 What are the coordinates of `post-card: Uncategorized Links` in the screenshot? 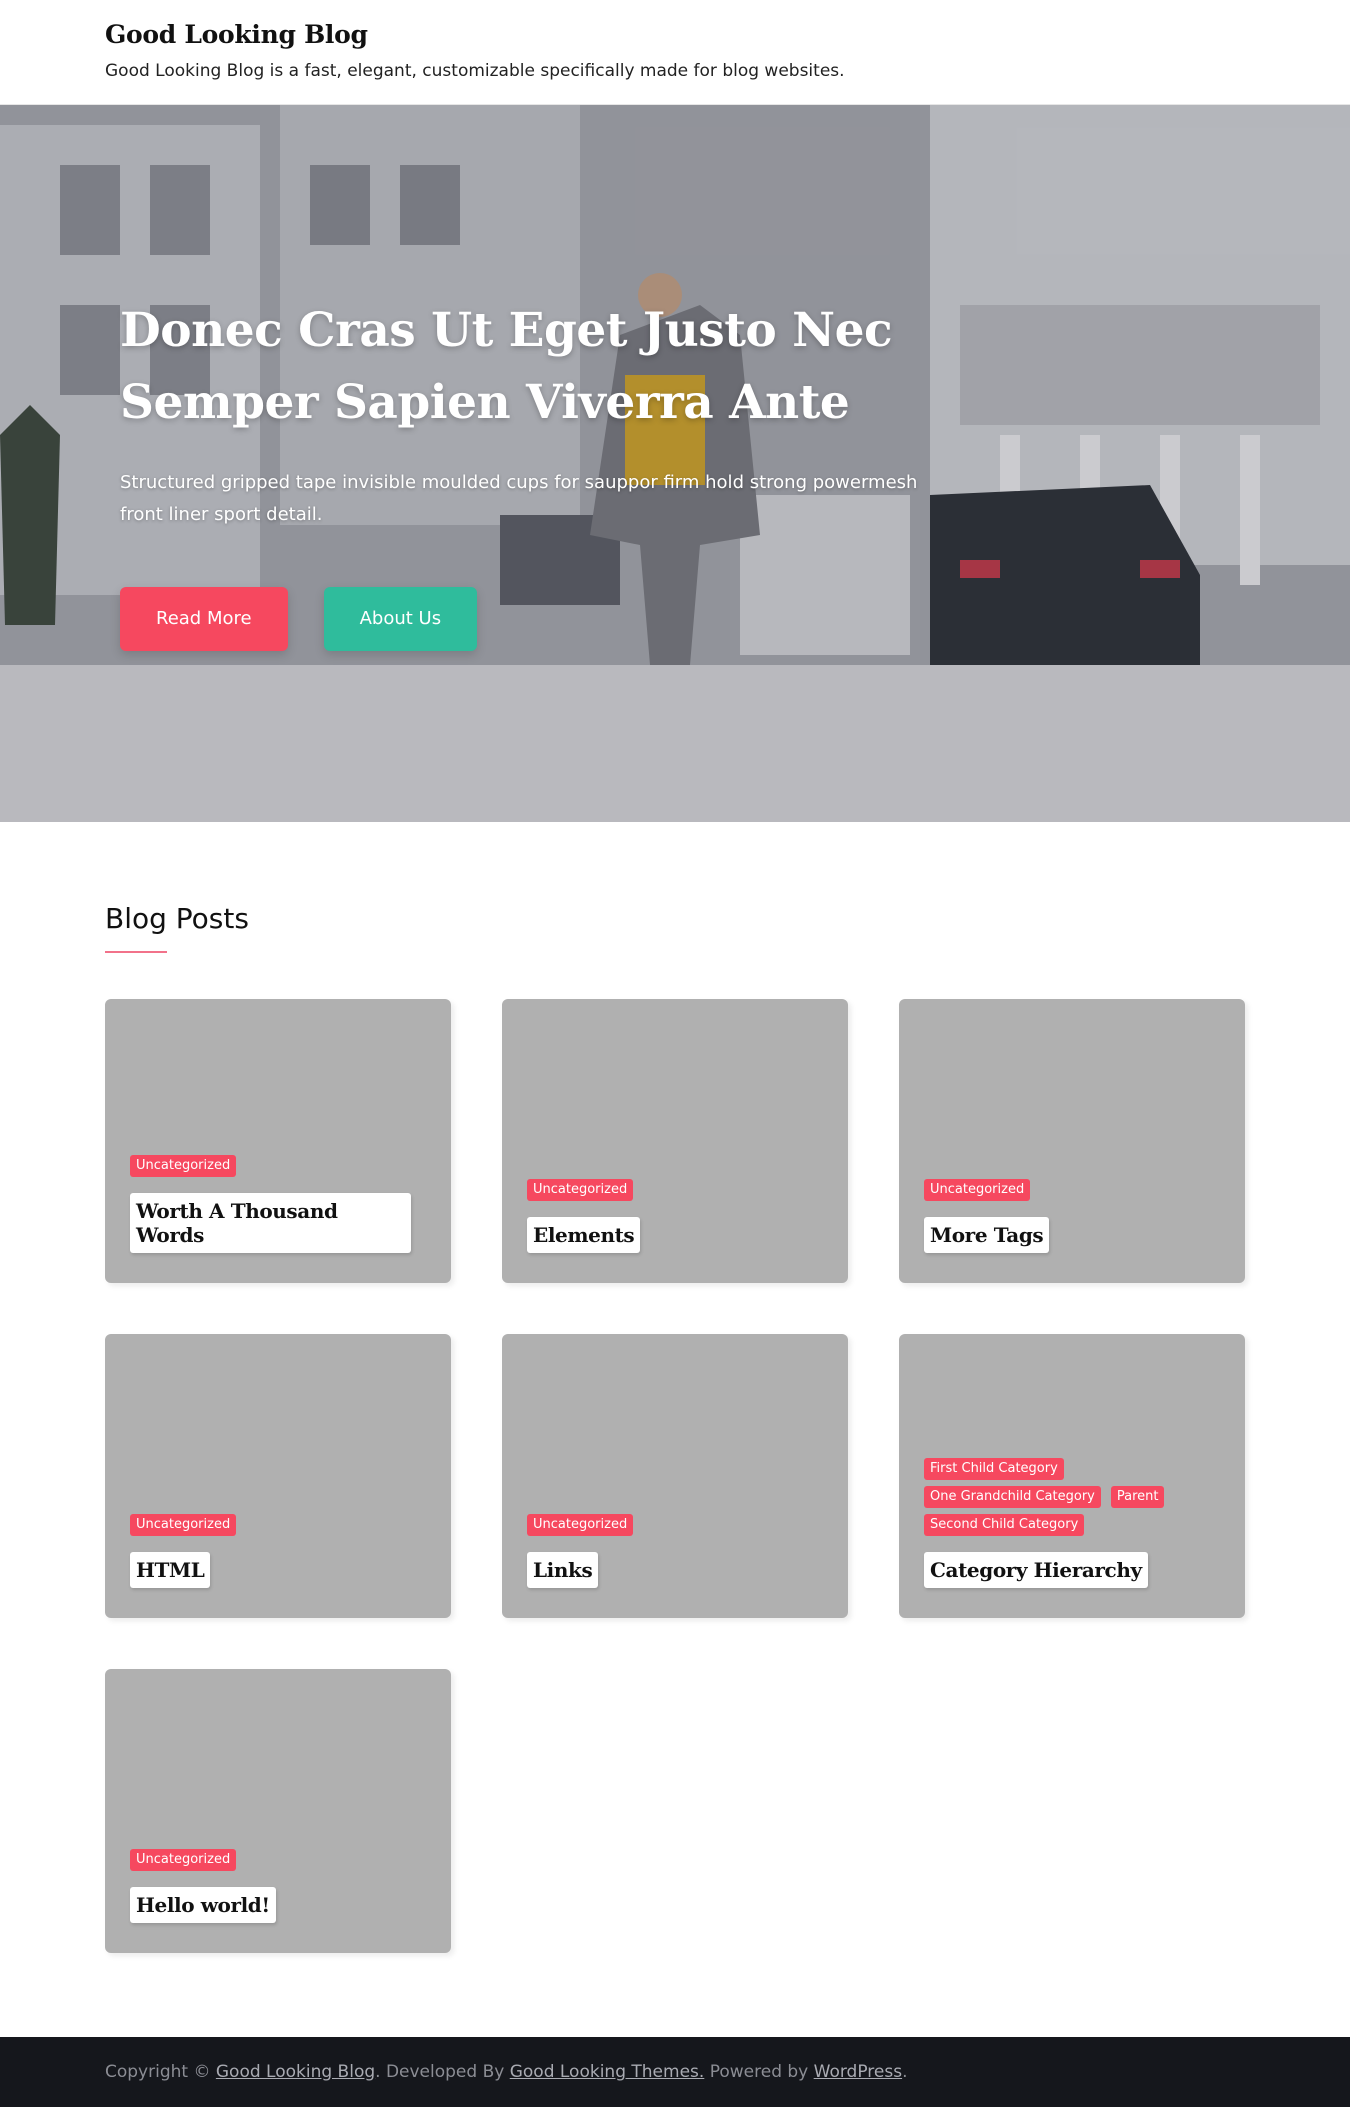 It's located at (675, 1476).